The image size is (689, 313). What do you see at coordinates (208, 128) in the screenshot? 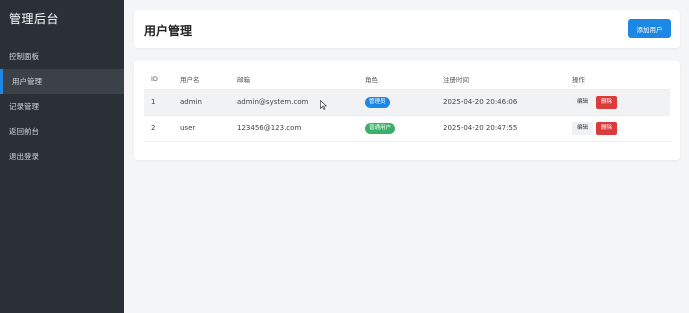
I see `cell-username: user` at bounding box center [208, 128].